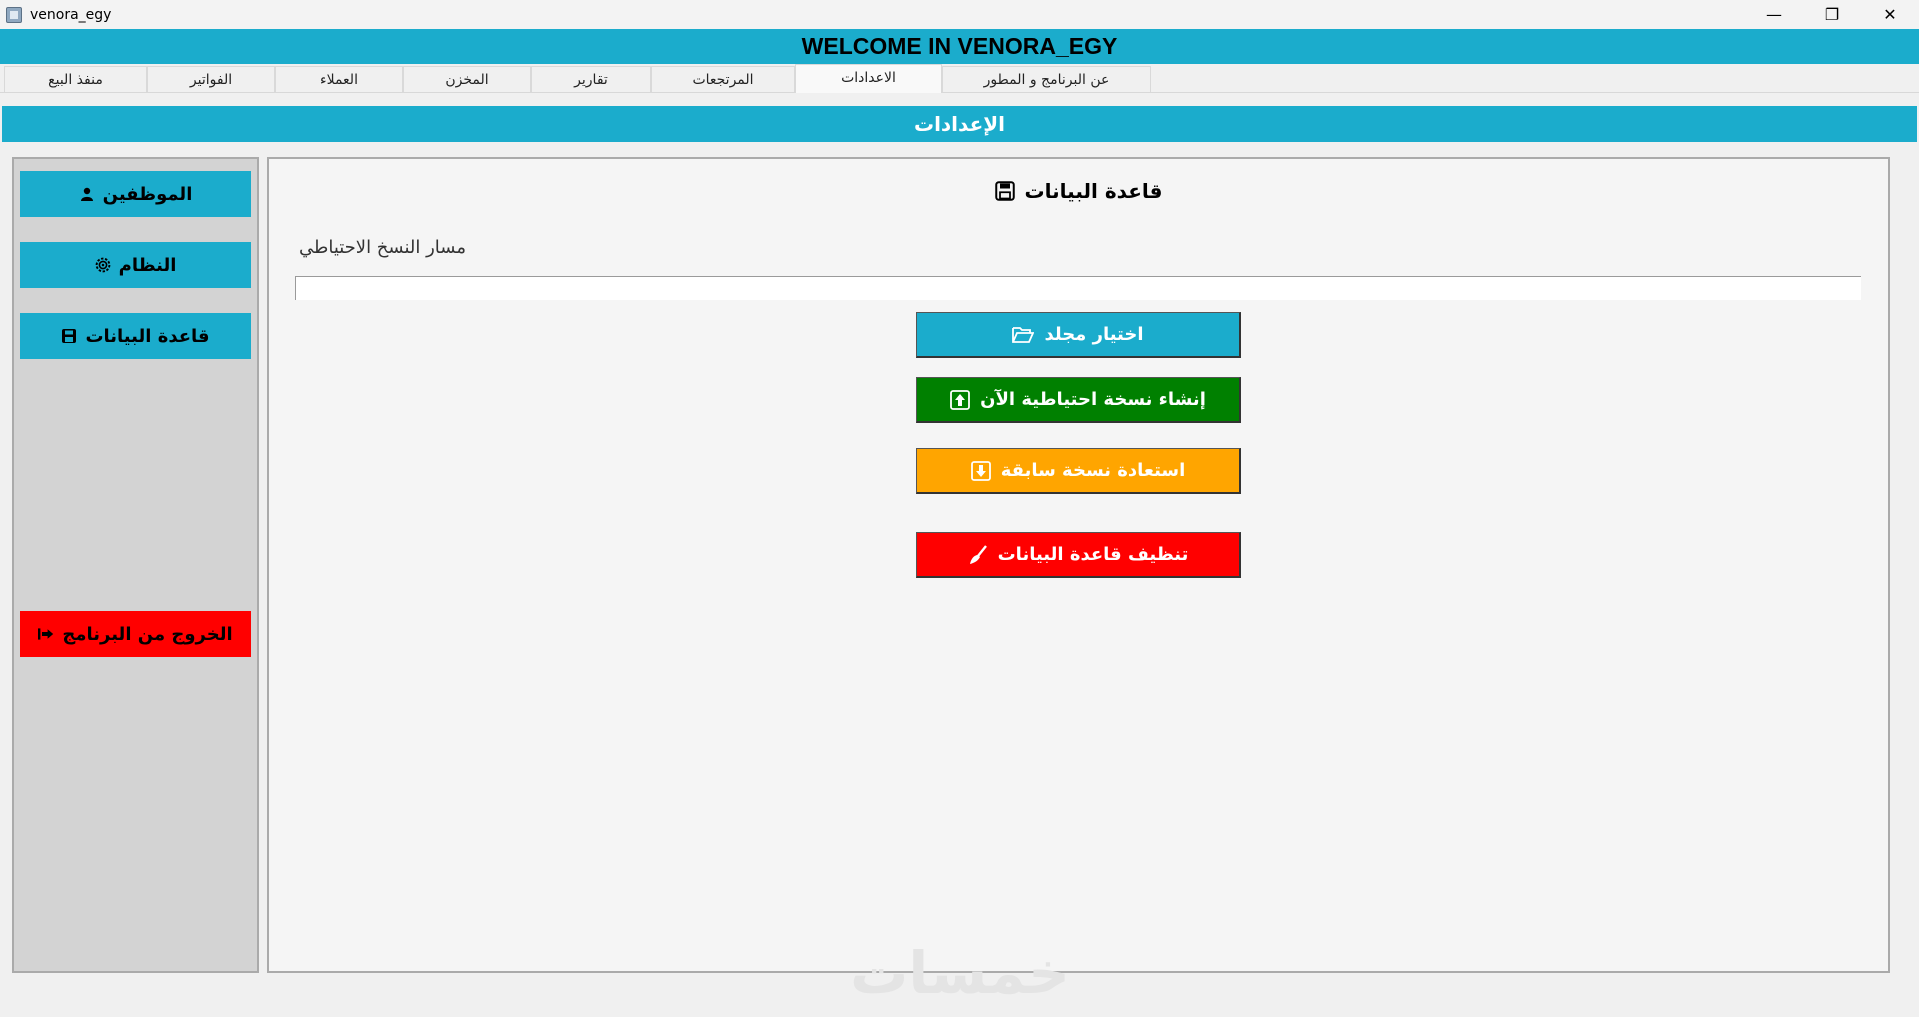 The height and width of the screenshot is (1017, 1919). What do you see at coordinates (1093, 470) in the screenshot?
I see `restore-backup-label: استعادة نسخة سابقة` at bounding box center [1093, 470].